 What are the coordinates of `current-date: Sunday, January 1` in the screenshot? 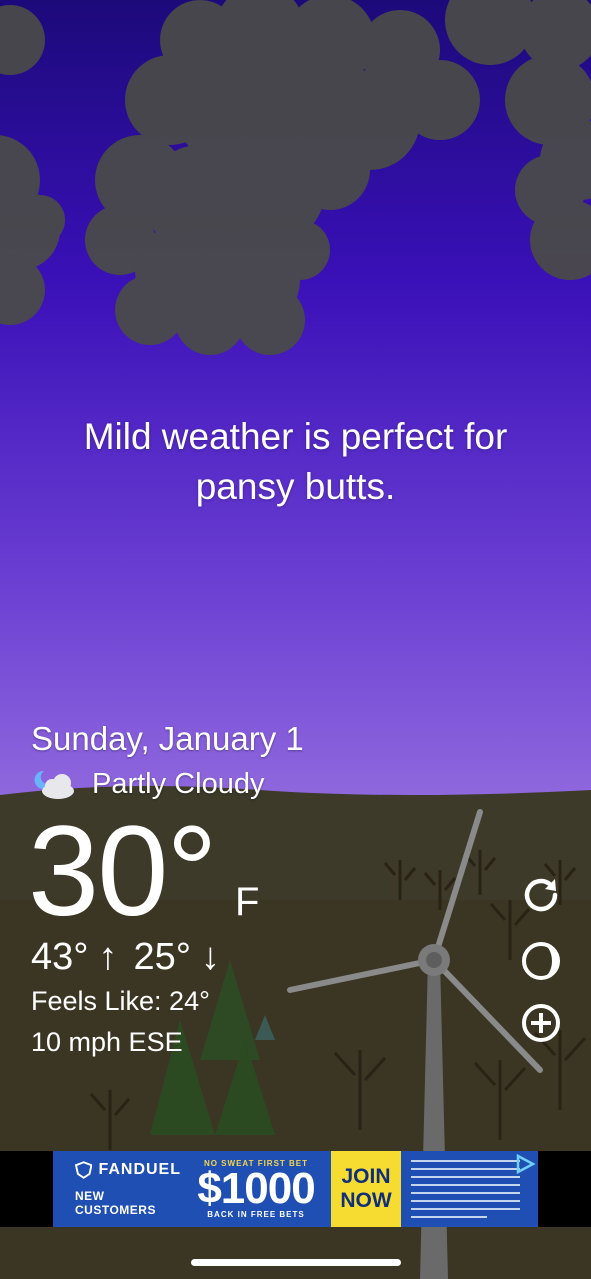 It's located at (167, 738).